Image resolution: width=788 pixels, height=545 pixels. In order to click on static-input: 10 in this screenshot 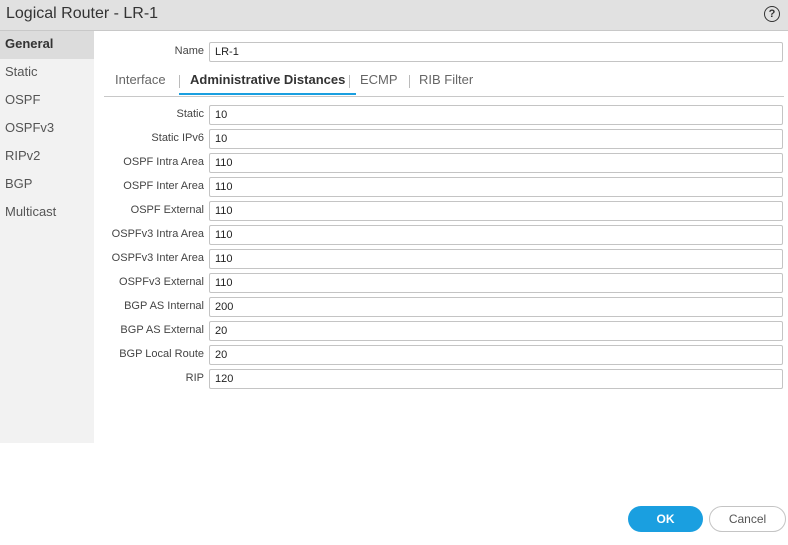, I will do `click(496, 115)`.